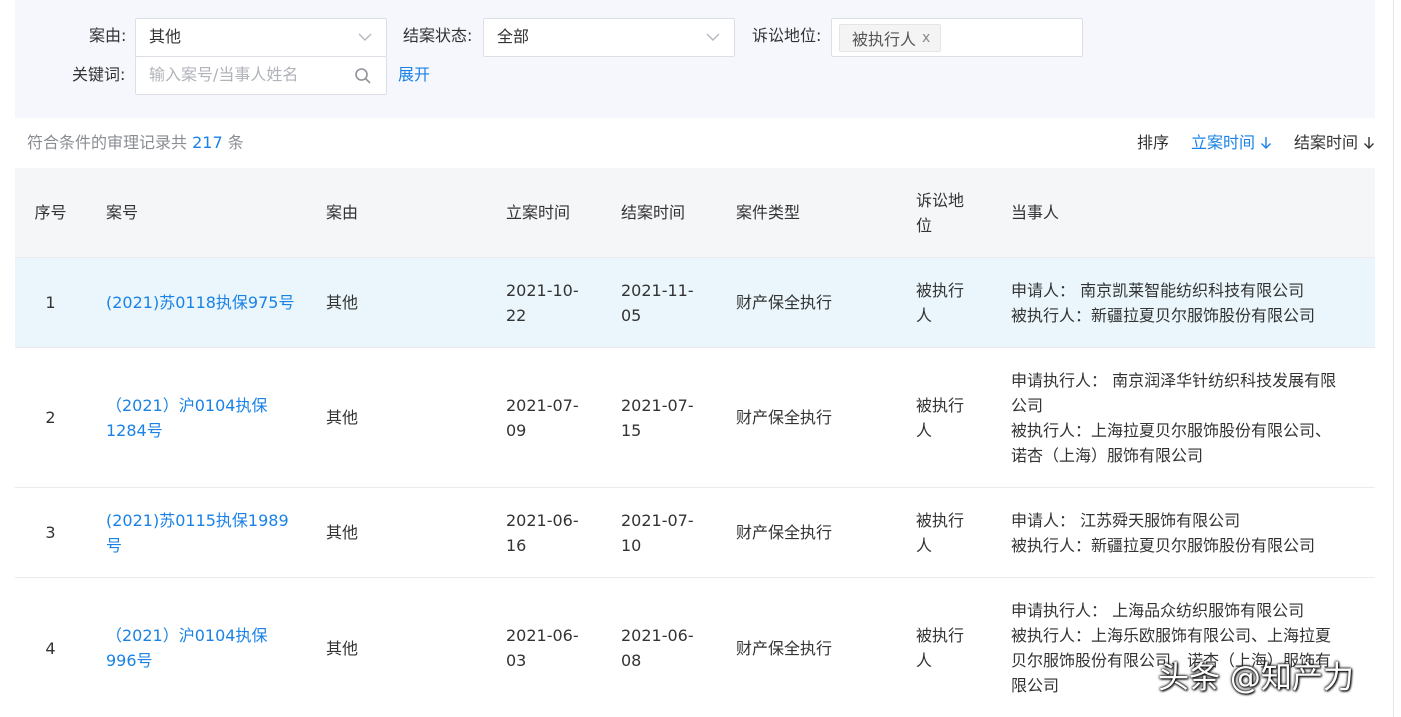 The width and height of the screenshot is (1401, 717). Describe the element at coordinates (206, 647) in the screenshot. I see `case-number-link: （2021）沪0104执保 996号` at that location.